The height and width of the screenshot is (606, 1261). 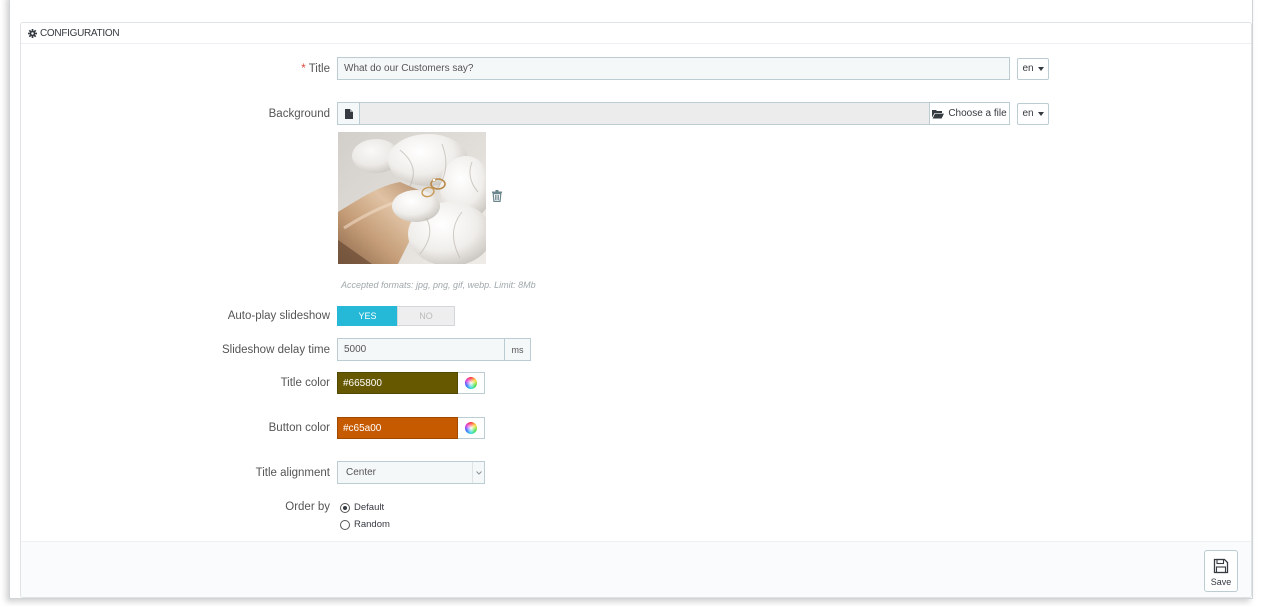 What do you see at coordinates (361, 472) in the screenshot?
I see `title-alignment-selected: Center` at bounding box center [361, 472].